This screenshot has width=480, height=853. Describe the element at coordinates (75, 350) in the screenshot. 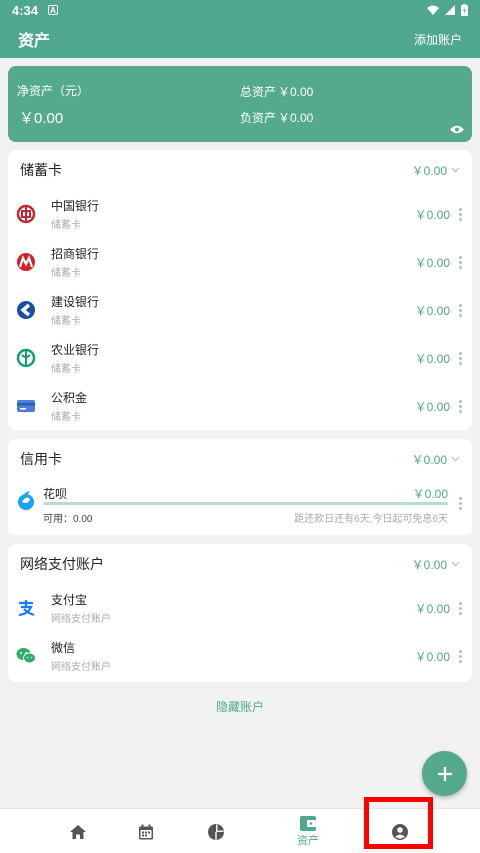

I see `account-name: 农业银行` at that location.